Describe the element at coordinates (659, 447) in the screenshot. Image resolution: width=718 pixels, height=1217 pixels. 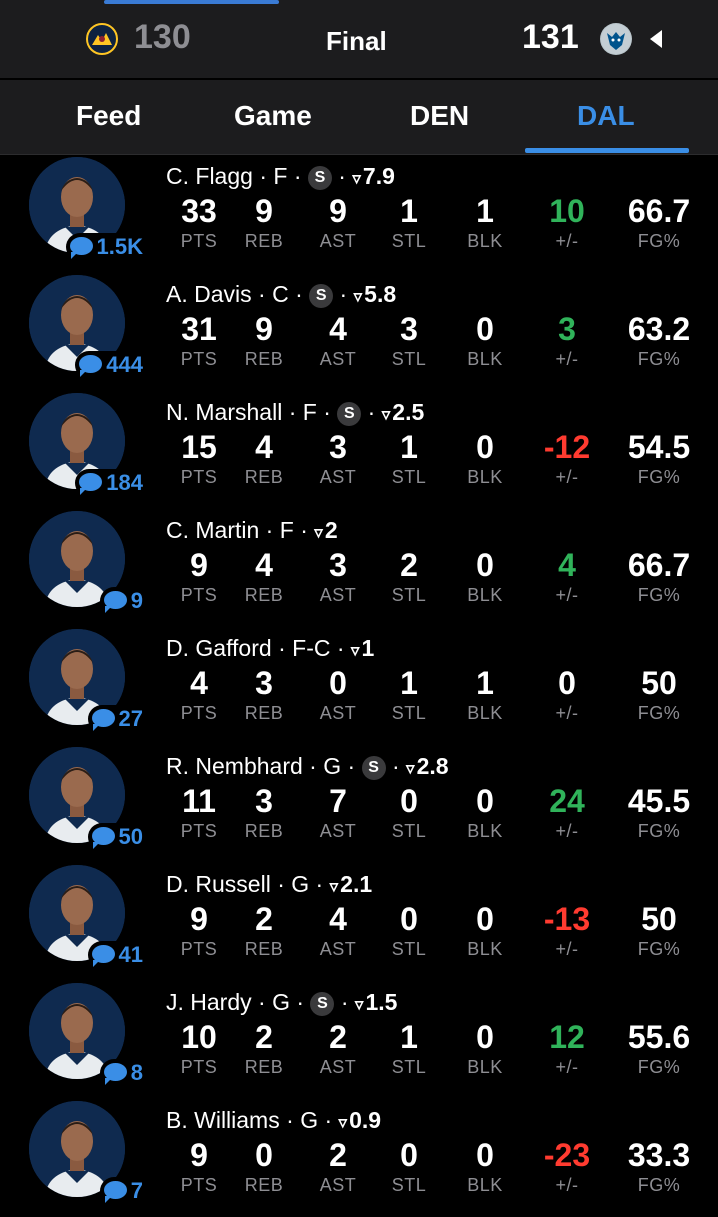
I see `stat-fg-value: 54.5` at that location.